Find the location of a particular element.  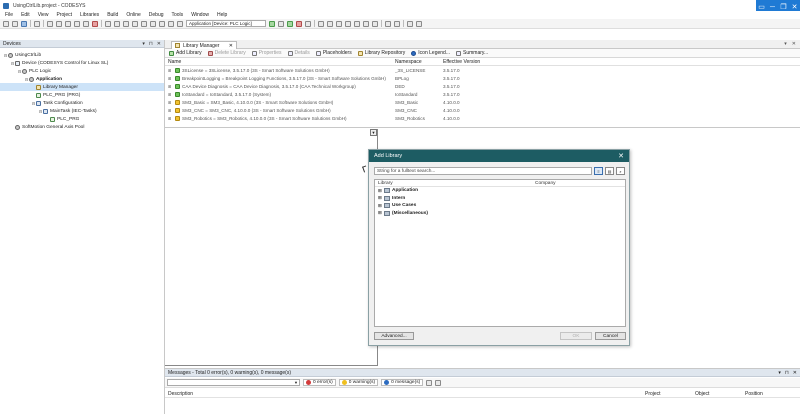

tree-node: ⊟ PLC Logic is located at coordinates (82, 71).